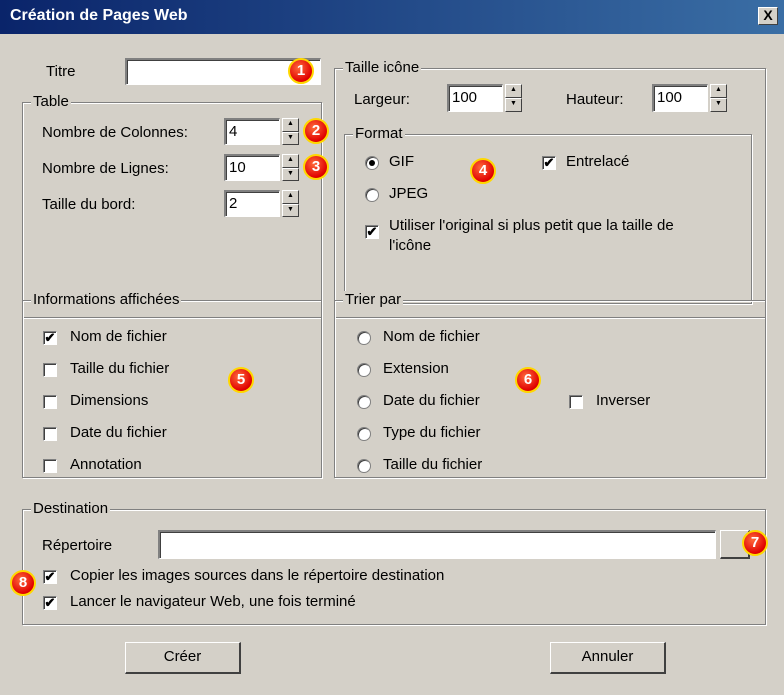 The width and height of the screenshot is (784, 695). Describe the element at coordinates (437, 544) in the screenshot. I see `repertoire-input` at that location.